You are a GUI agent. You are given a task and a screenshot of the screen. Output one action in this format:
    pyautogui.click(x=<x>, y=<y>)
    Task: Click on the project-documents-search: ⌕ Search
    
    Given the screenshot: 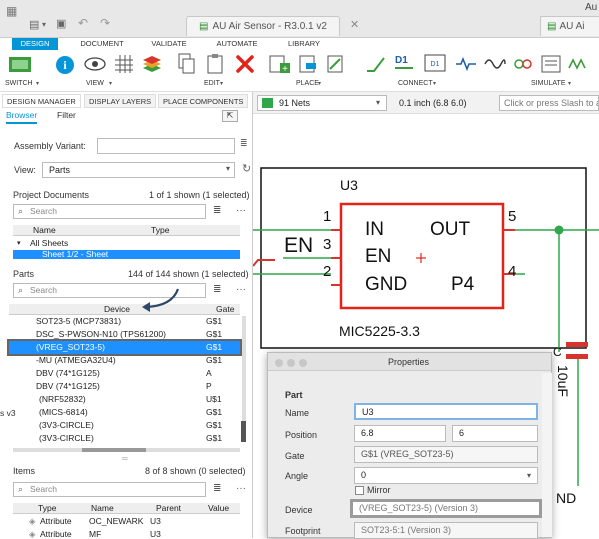 What is the action you would take?
    pyautogui.click(x=109, y=211)
    